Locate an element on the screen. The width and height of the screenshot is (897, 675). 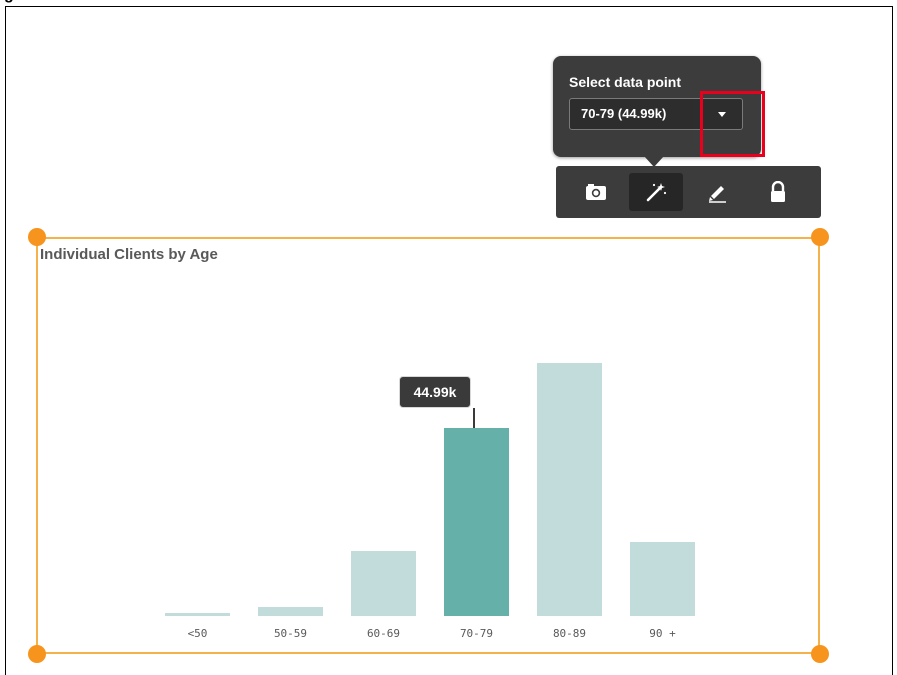
x-tick-label: 90 + is located at coordinates (662, 633).